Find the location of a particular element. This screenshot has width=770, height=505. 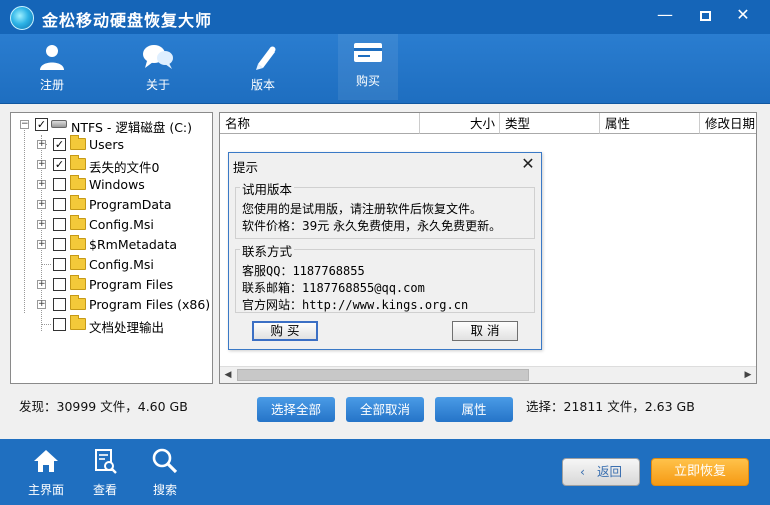

about-button: 关于 is located at coordinates (158, 68).